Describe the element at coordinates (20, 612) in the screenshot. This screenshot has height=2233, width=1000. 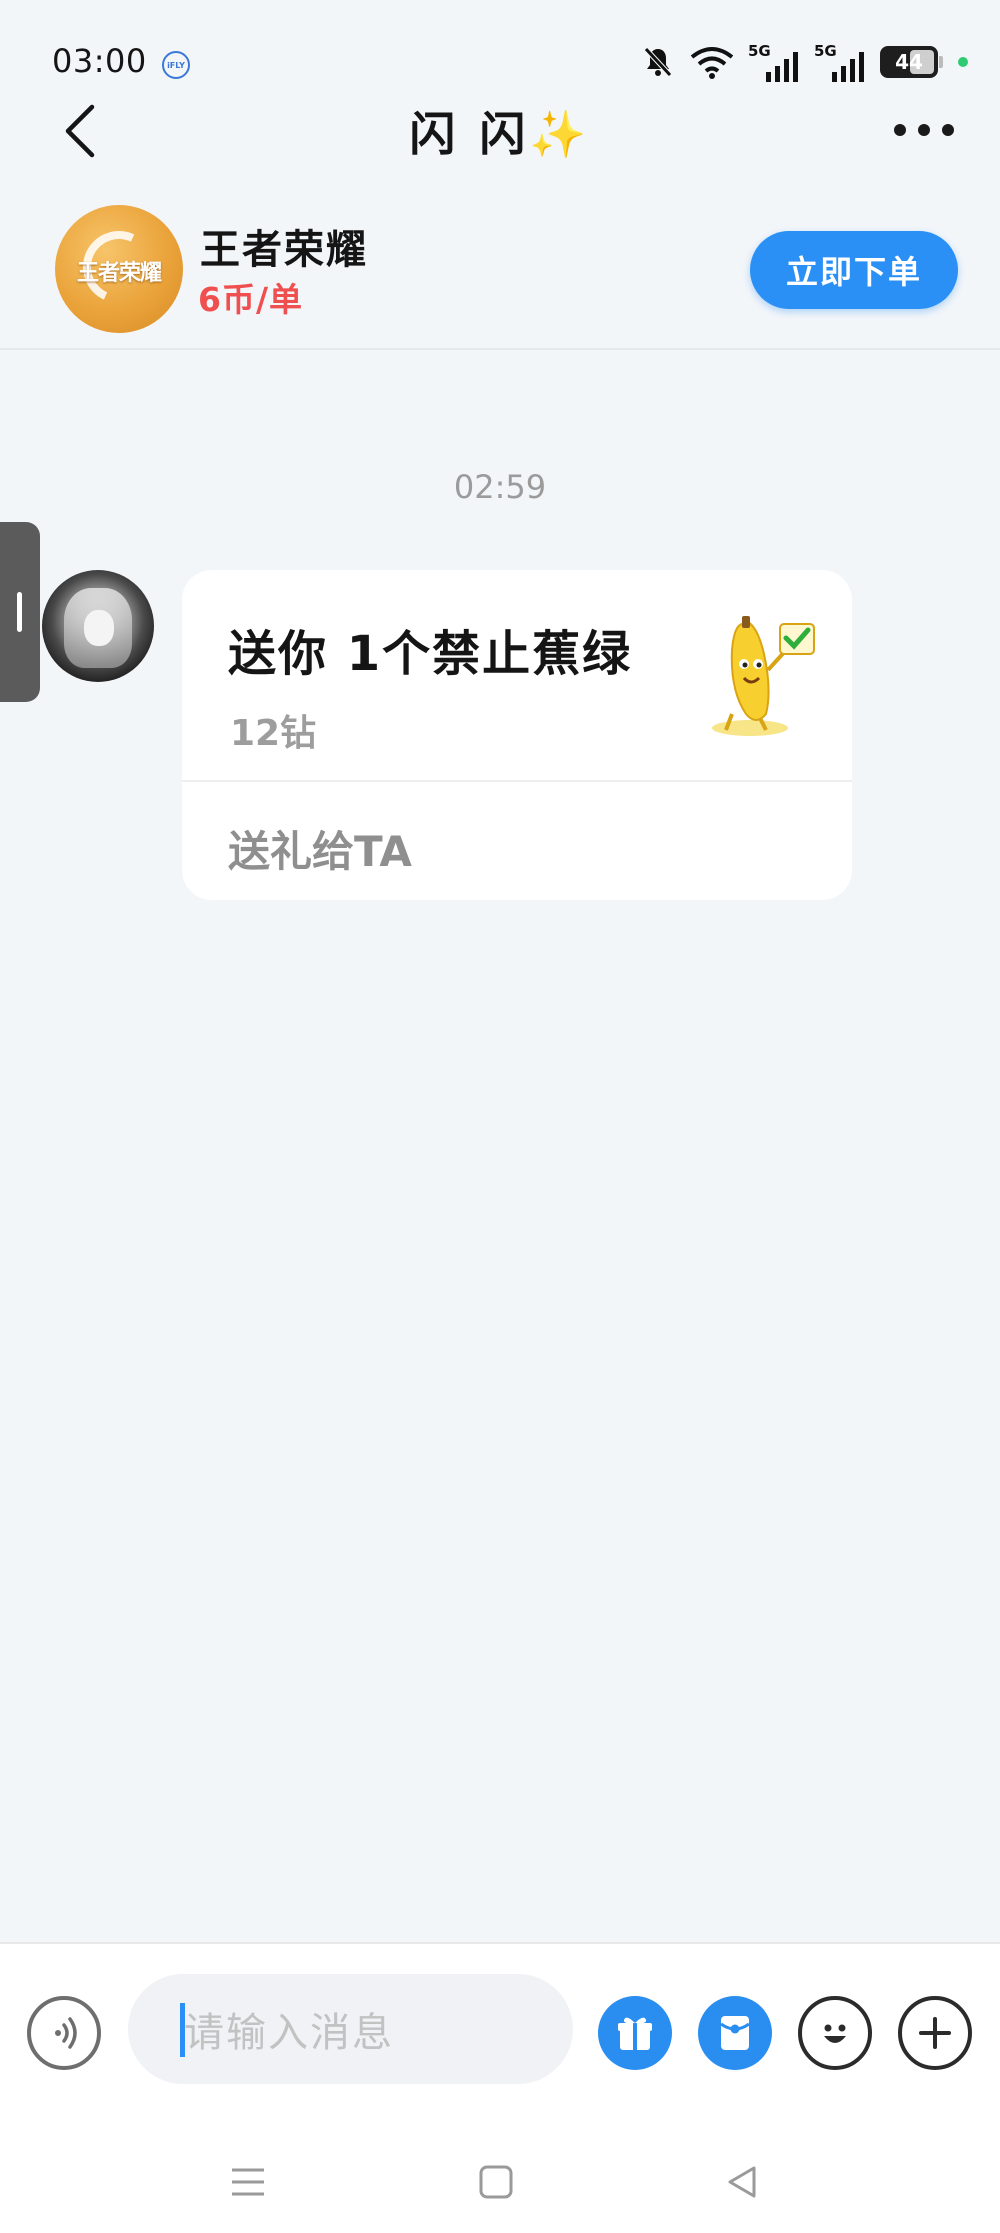
I see `floating-side-handle` at that location.